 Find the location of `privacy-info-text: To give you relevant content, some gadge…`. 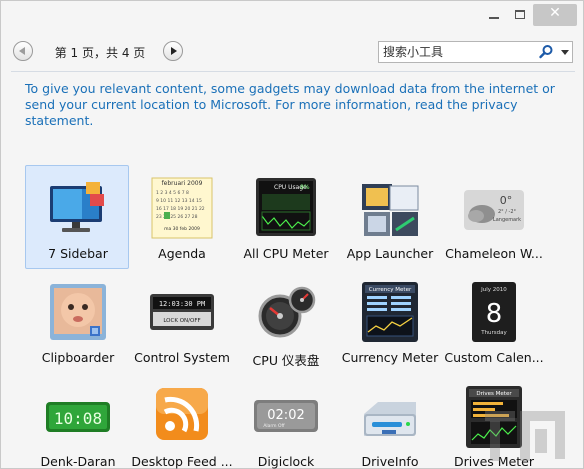

privacy-info-text: To give you relevant content, some gadge… is located at coordinates (290, 104).